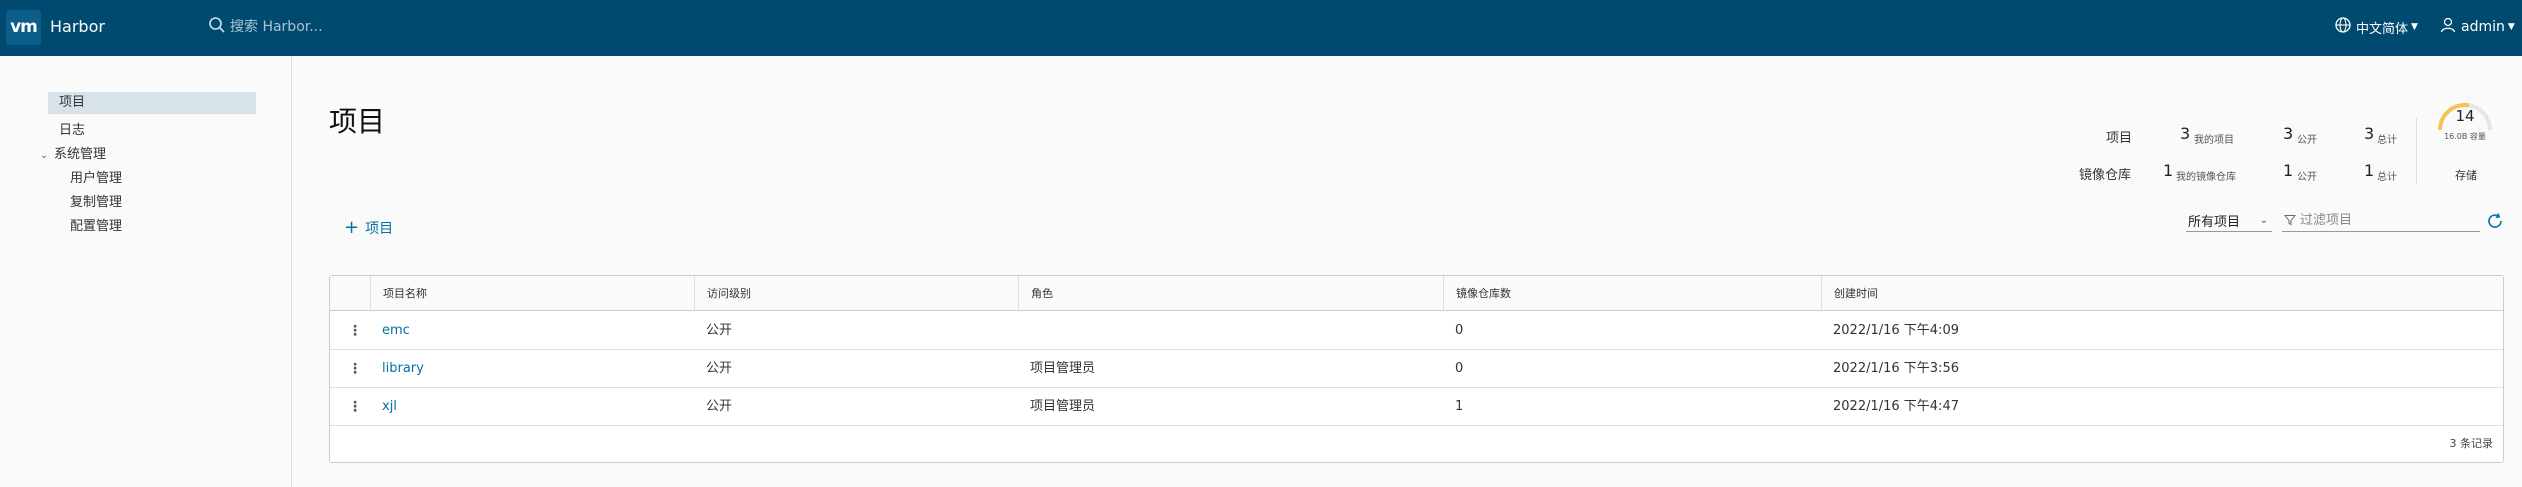 This screenshot has width=2522, height=487. I want to click on stat-projects-total-label: 总计, so click(2387, 140).